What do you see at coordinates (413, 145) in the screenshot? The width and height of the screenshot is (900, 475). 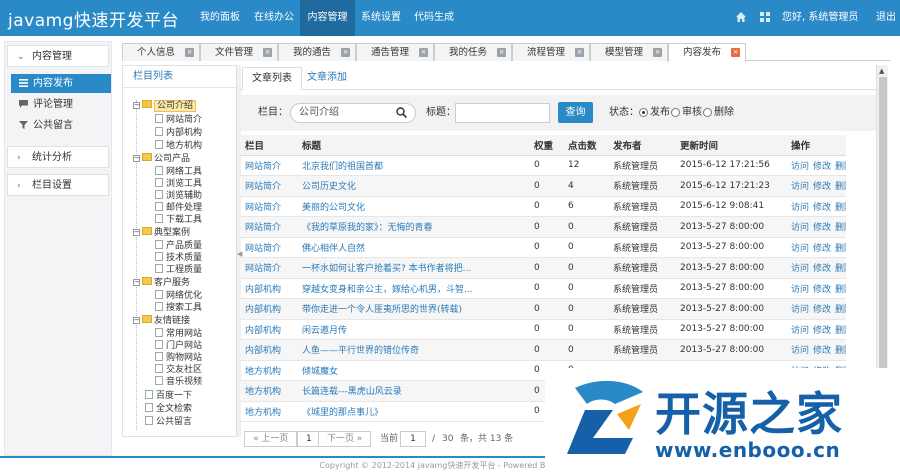 I see `header-title: 标题` at bounding box center [413, 145].